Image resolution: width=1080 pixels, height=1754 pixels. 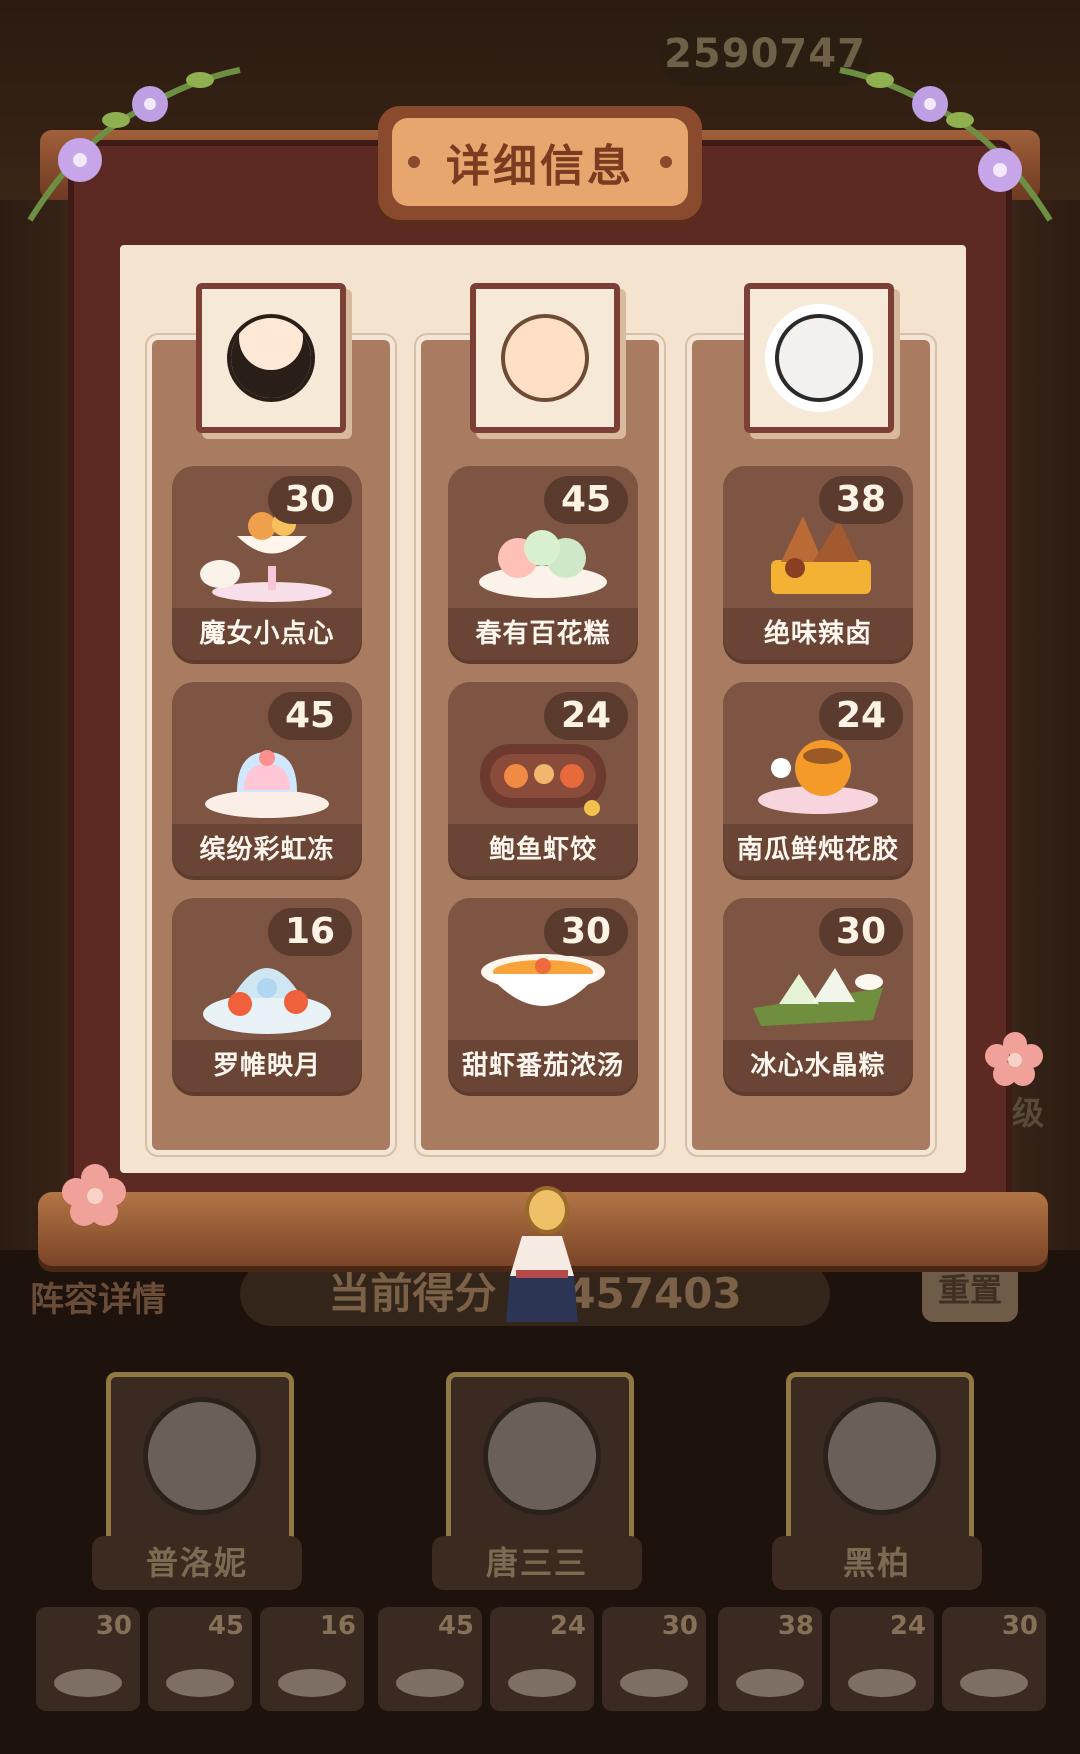 I want to click on dish-card: 30 冰心水晶粽, so click(x=818, y=995).